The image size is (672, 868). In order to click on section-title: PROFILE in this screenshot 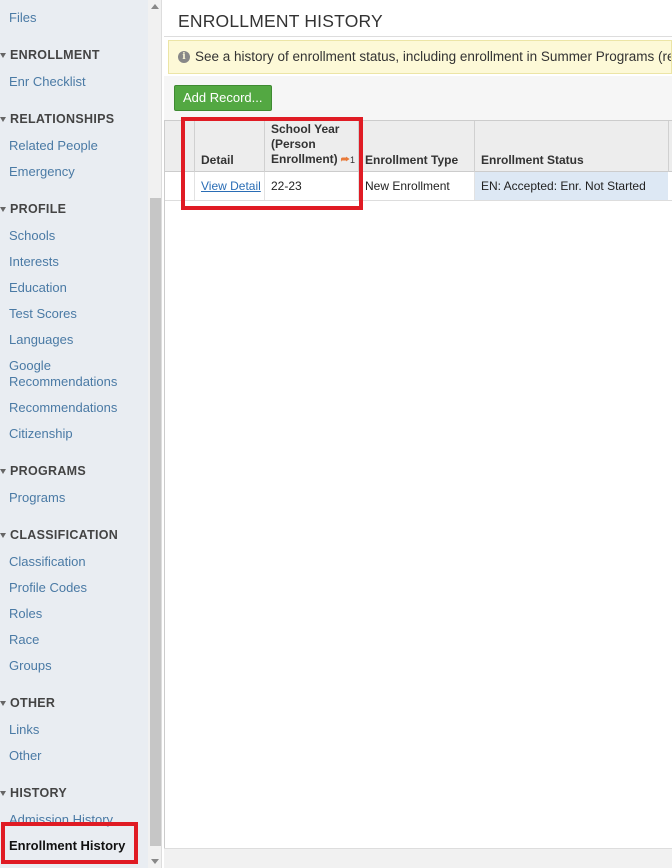, I will do `click(38, 209)`.